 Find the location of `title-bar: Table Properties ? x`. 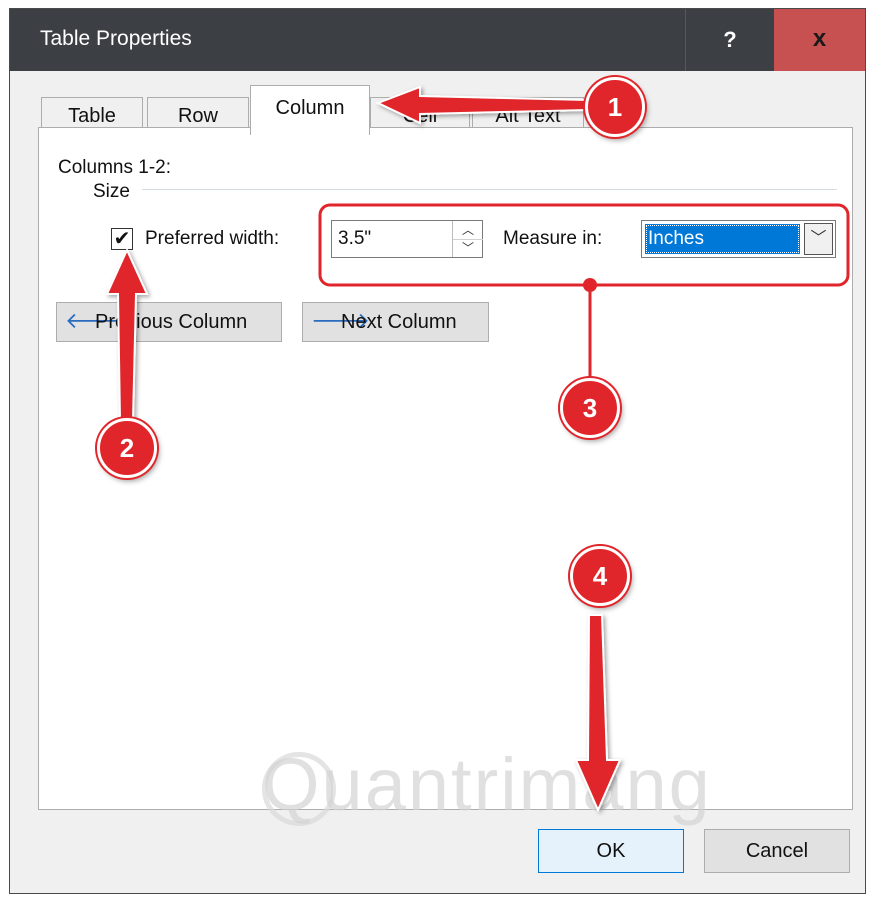

title-bar: Table Properties ? x is located at coordinates (437, 40).